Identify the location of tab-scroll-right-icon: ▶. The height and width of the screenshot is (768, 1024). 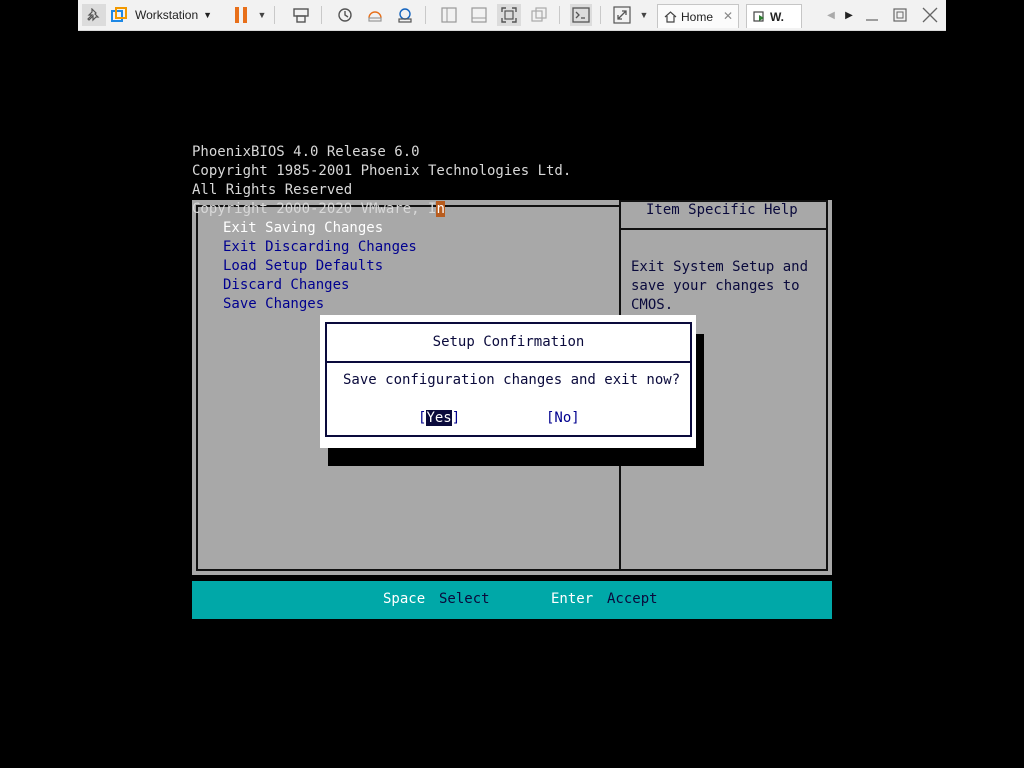
(849, 15).